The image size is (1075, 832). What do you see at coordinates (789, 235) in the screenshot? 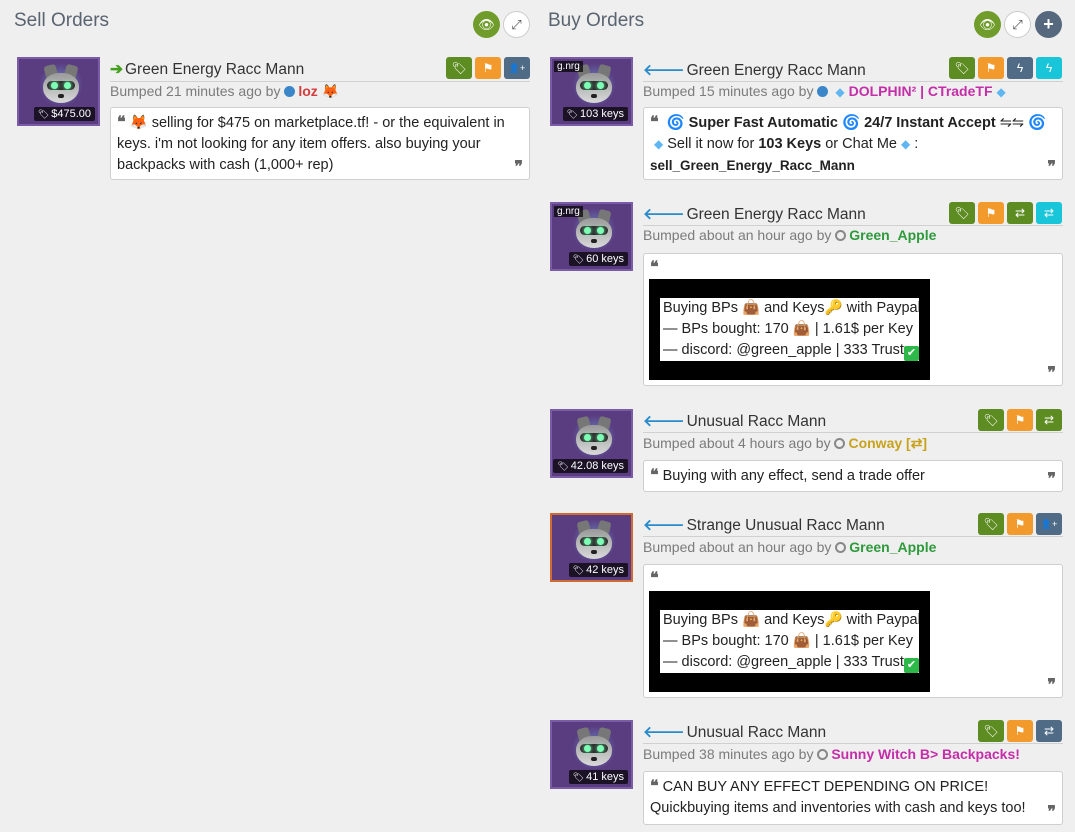
I see `bumped-info: Bumped about an hour ago by Green_Apple` at bounding box center [789, 235].